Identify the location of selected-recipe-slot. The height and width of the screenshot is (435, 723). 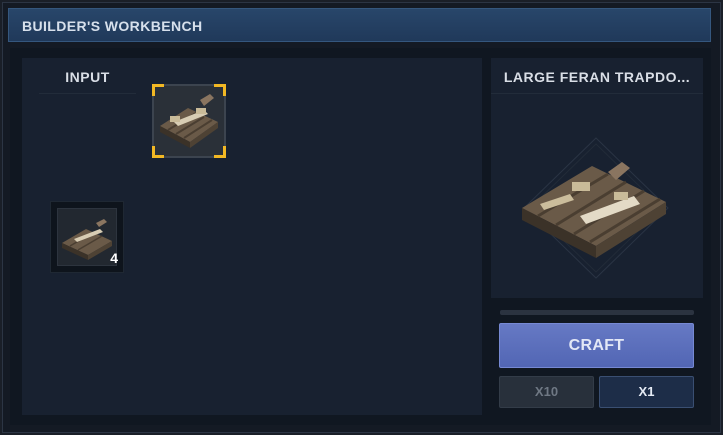
(189, 121).